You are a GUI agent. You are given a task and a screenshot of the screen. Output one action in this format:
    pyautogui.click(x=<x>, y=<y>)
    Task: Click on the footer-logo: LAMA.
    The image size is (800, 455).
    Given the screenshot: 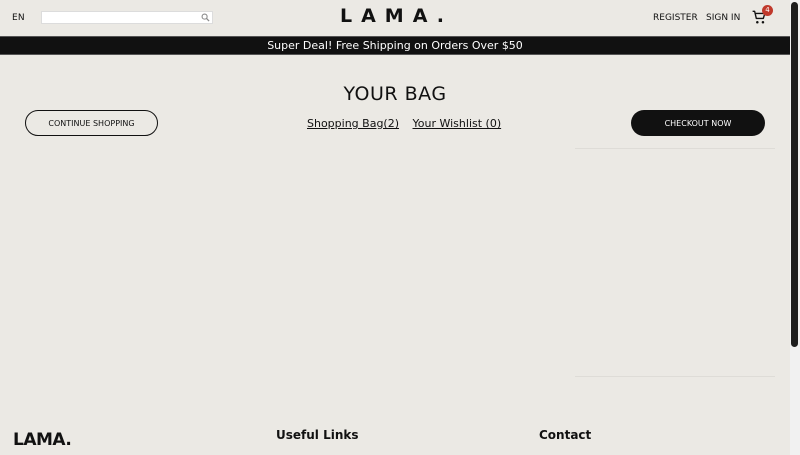 What is the action you would take?
    pyautogui.click(x=42, y=440)
    